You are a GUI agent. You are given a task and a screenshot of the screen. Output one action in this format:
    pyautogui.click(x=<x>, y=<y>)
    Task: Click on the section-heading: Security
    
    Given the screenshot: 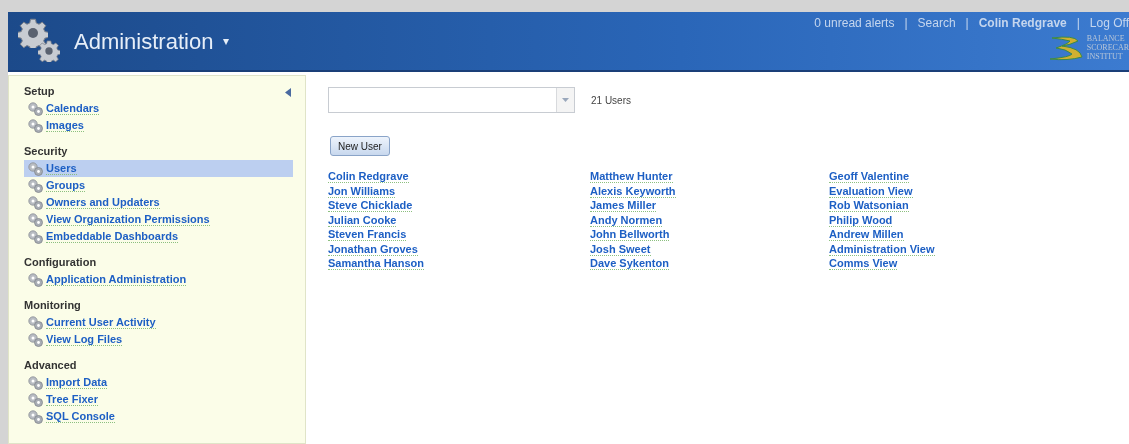 What is the action you would take?
    pyautogui.click(x=46, y=151)
    